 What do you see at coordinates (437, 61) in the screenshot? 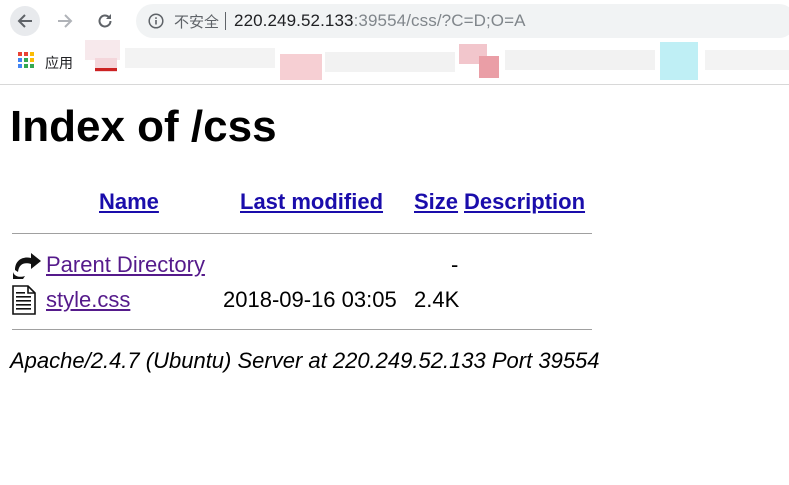
I see `obscured-bookmarks` at bounding box center [437, 61].